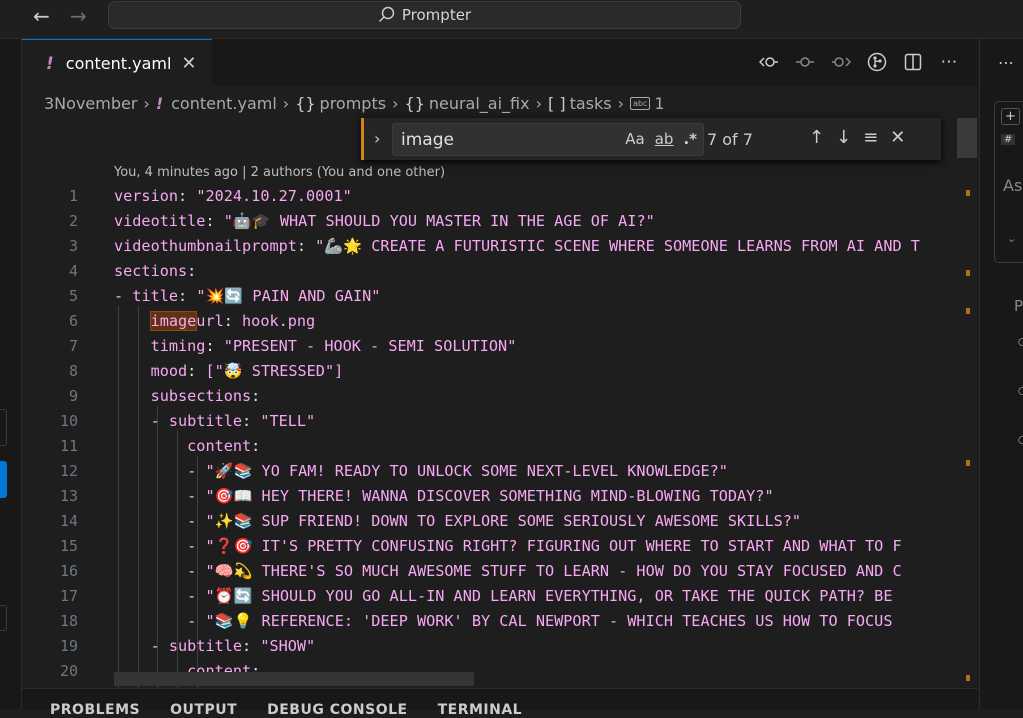 The image size is (1023, 718). Describe the element at coordinates (3, 479) in the screenshot. I see `sidebar-fragment-active` at that location.